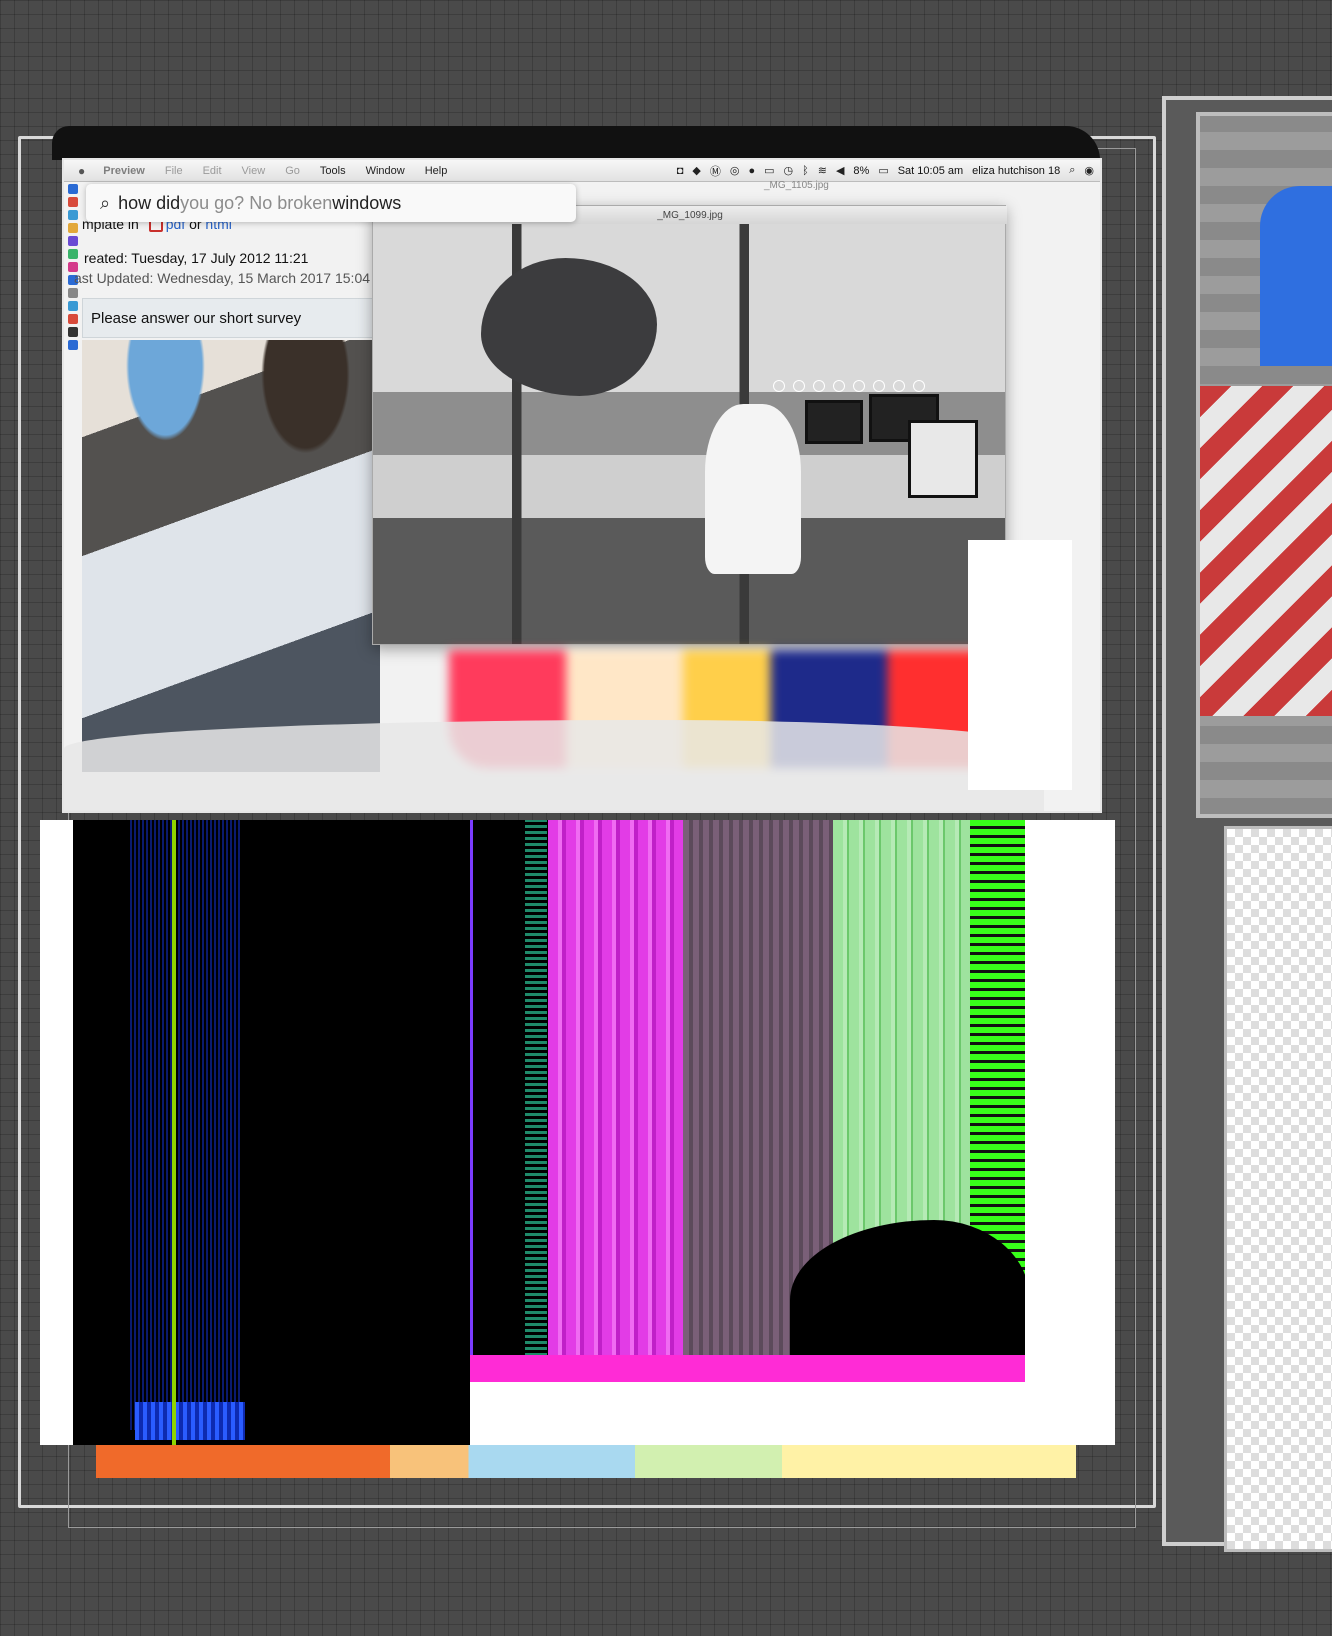 Image resolution: width=1332 pixels, height=1636 pixels. Describe the element at coordinates (70, 1132) in the screenshot. I see `glitch-white-edge` at that location.